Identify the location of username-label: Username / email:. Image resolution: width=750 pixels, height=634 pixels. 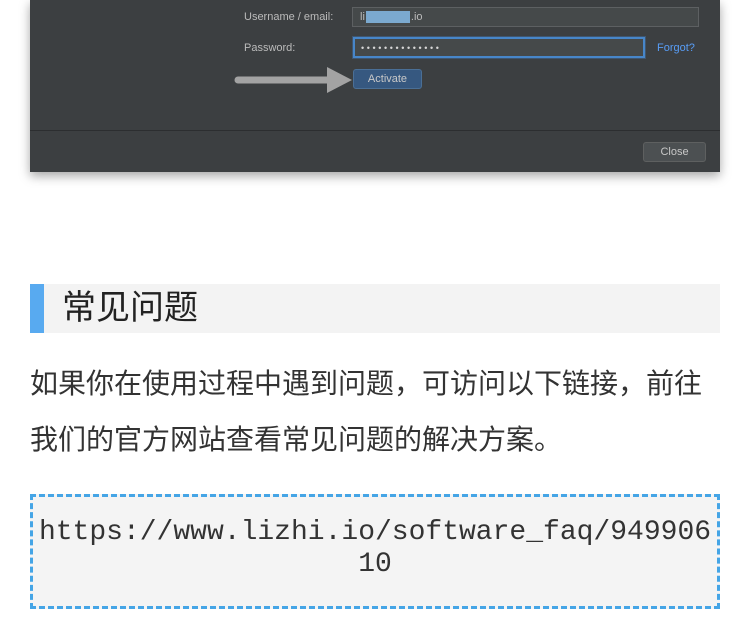
(289, 17).